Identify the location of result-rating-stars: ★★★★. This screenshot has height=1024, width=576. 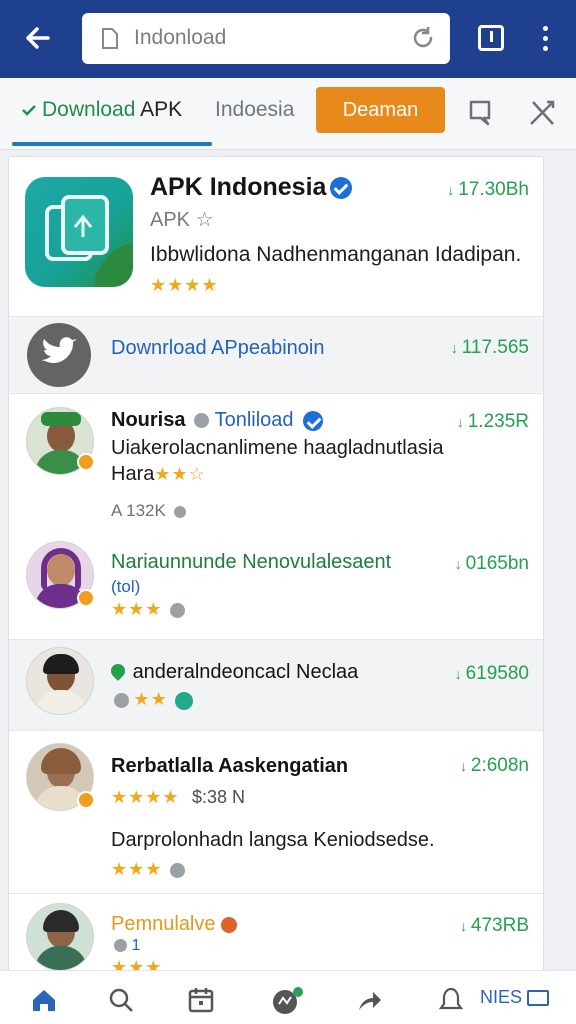
(145, 797).